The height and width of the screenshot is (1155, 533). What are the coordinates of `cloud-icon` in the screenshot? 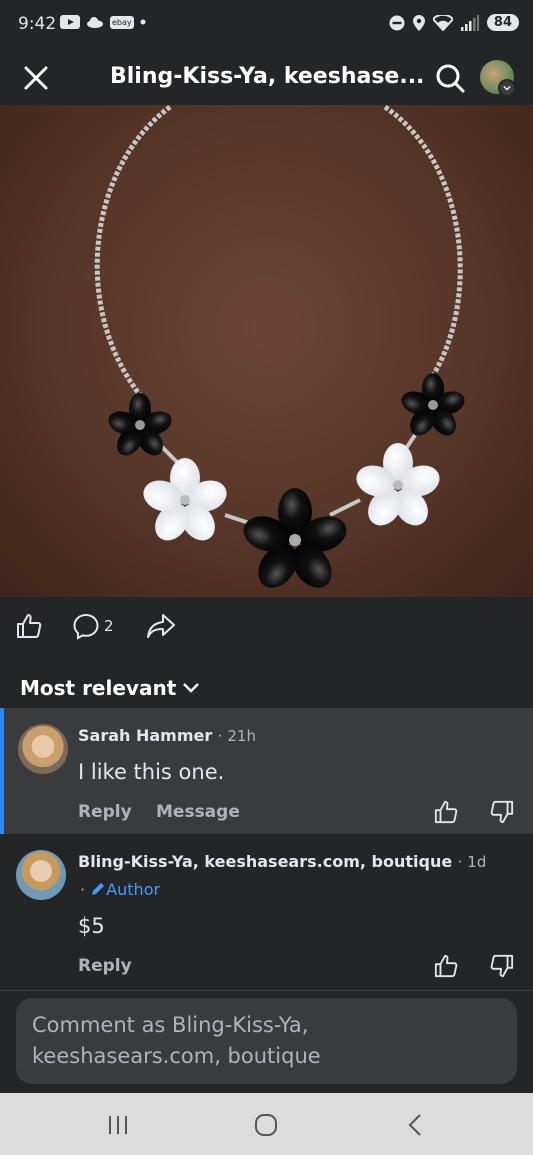 It's located at (95, 22).